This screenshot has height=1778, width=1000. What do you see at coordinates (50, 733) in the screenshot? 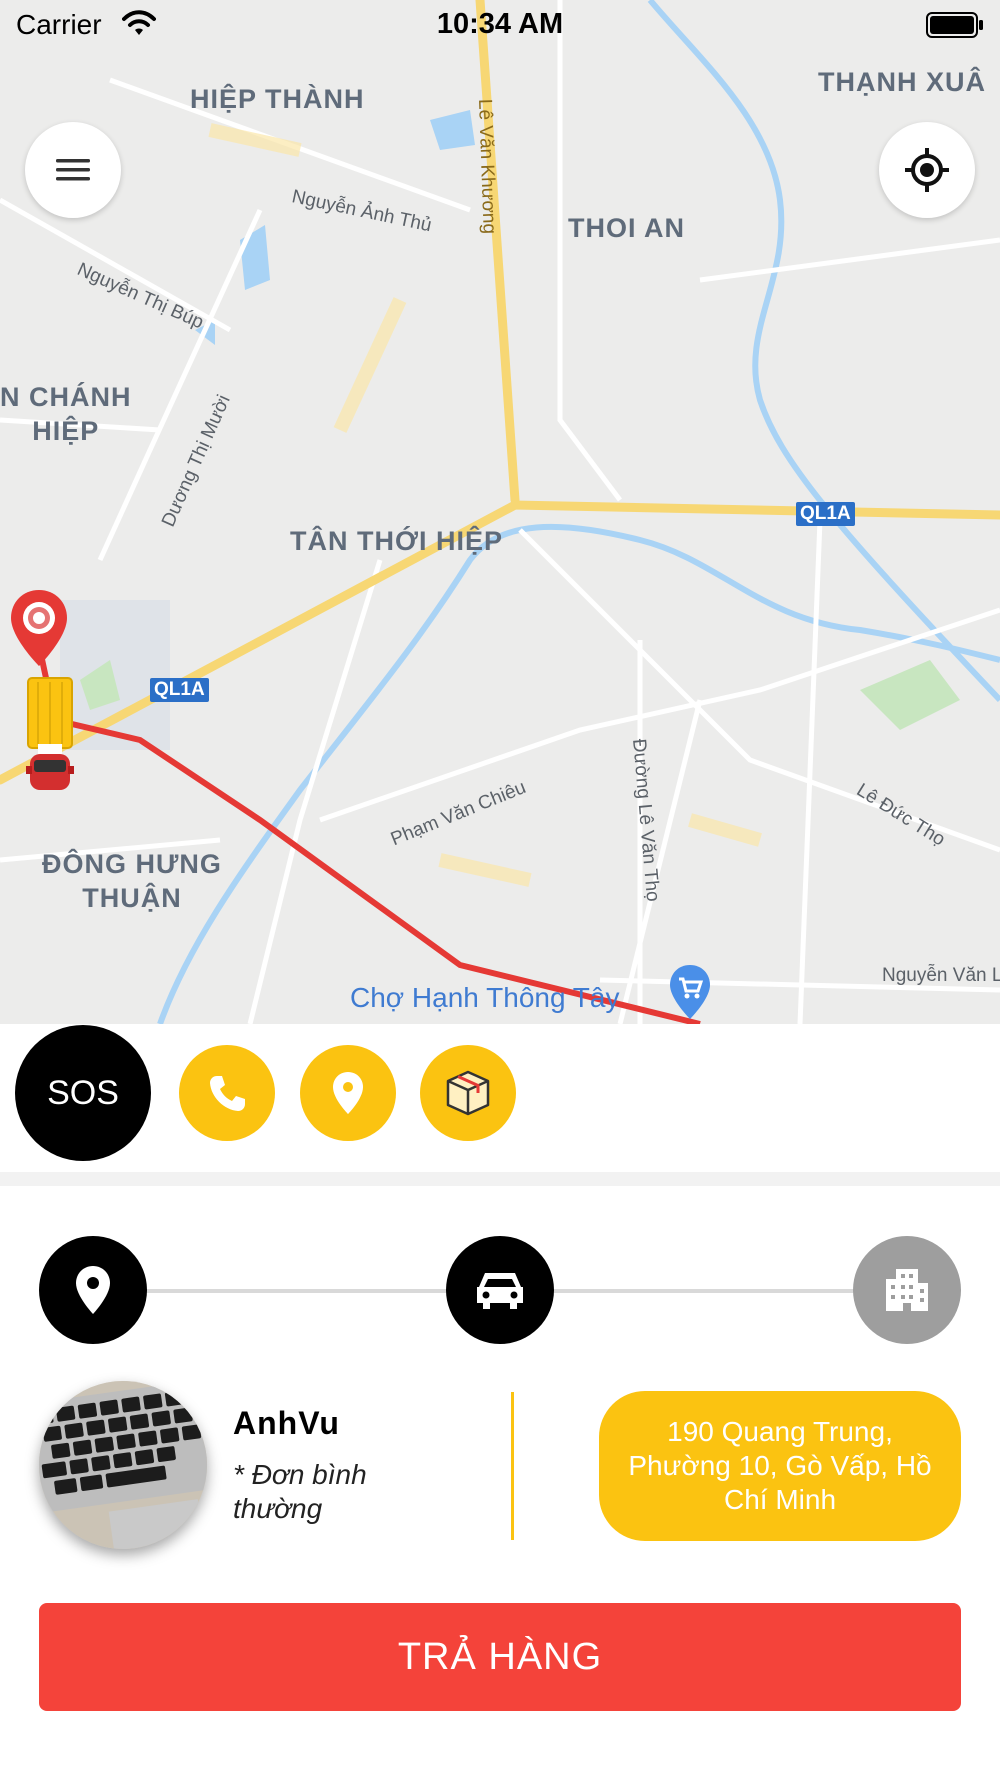
I see `truck-icon` at bounding box center [50, 733].